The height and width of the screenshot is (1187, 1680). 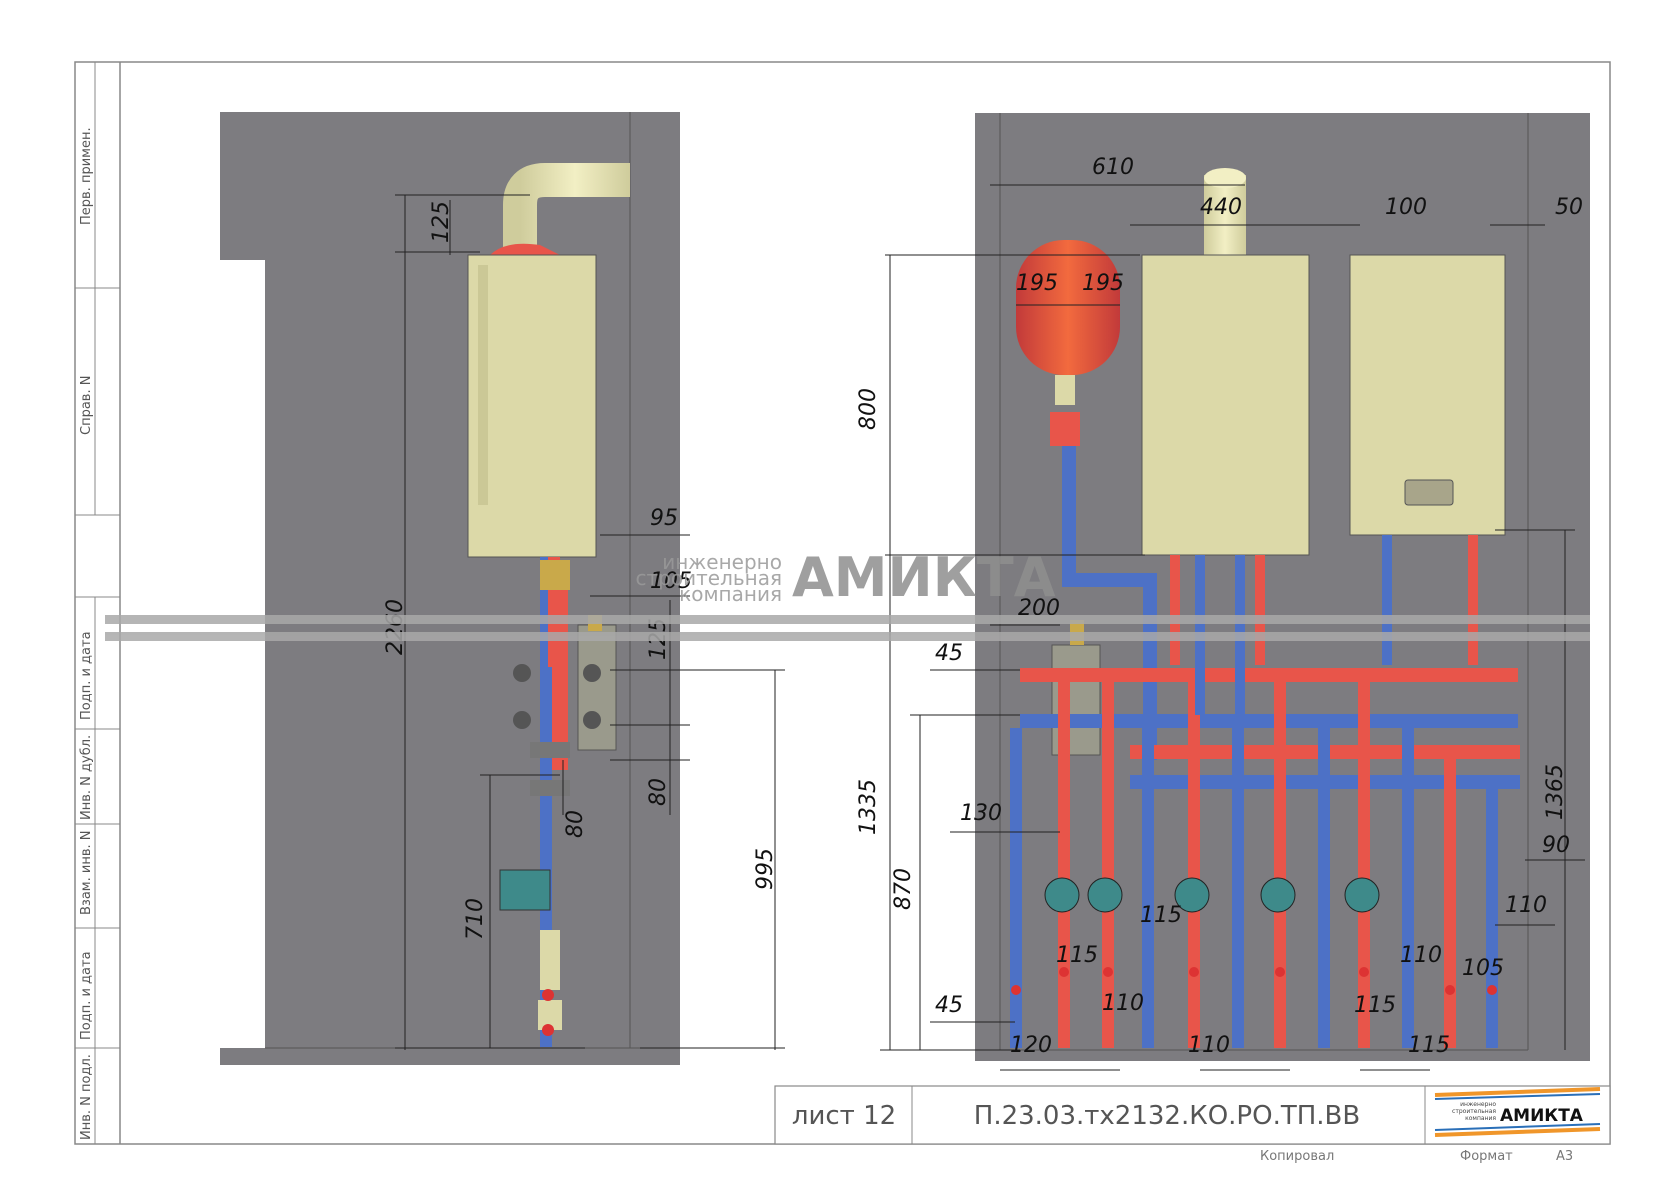 What do you see at coordinates (86, 873) in the screenshot?
I see `stamp-vzam-inv-n: Взам. инв. N` at bounding box center [86, 873].